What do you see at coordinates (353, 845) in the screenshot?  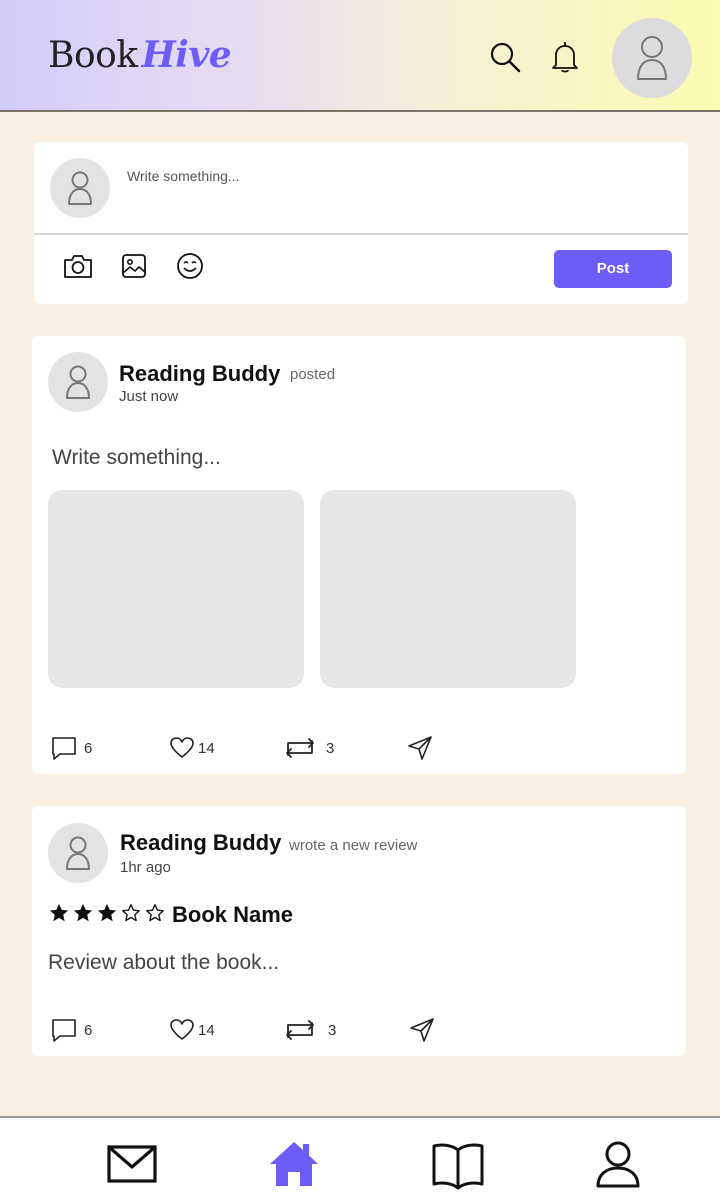 I see `post-action-text: wrote a new review` at bounding box center [353, 845].